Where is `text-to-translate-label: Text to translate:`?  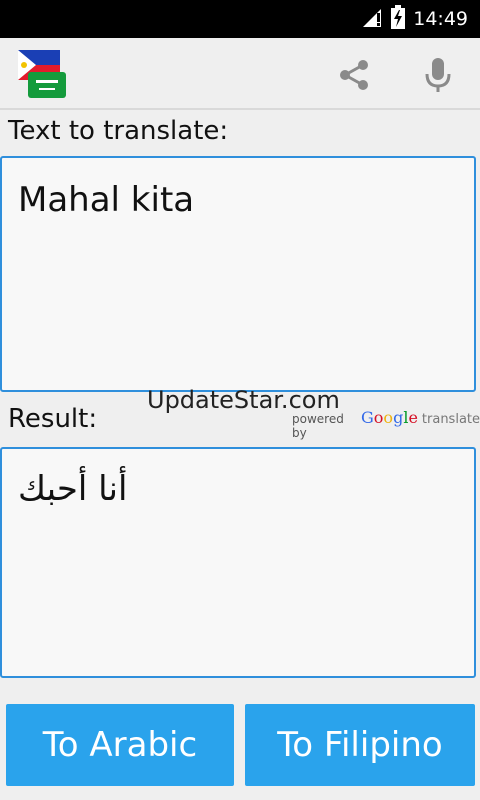 text-to-translate-label: Text to translate: is located at coordinates (118, 131).